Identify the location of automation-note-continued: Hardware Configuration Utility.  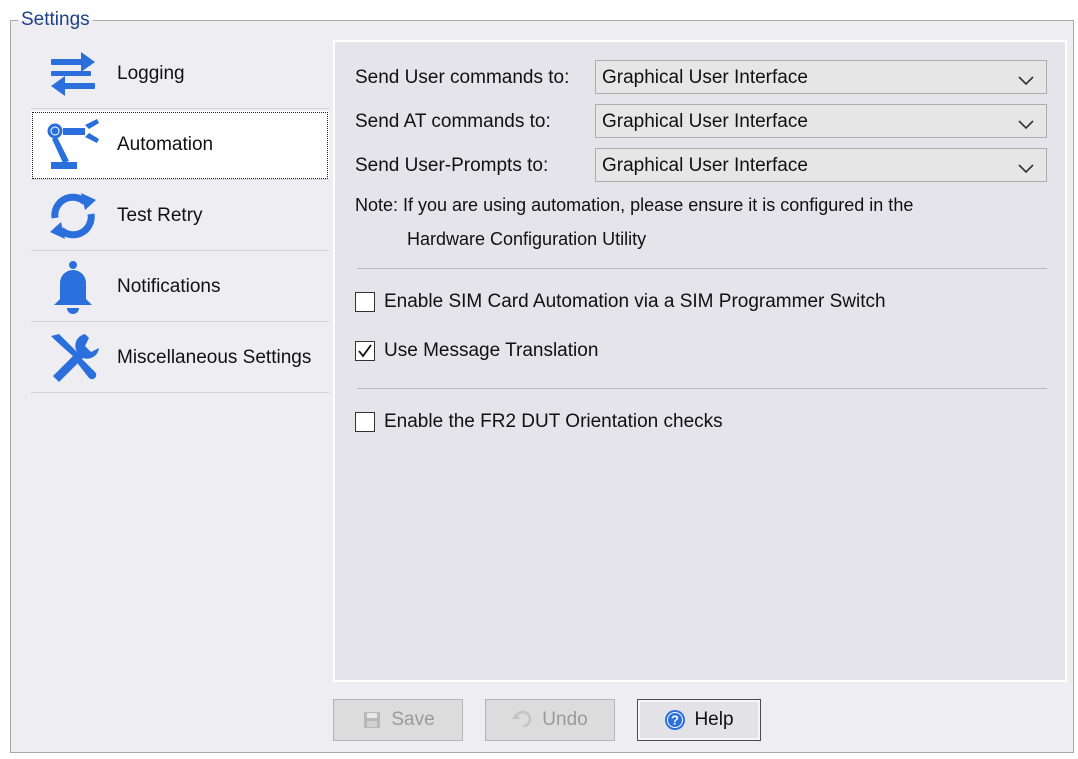
(527, 239).